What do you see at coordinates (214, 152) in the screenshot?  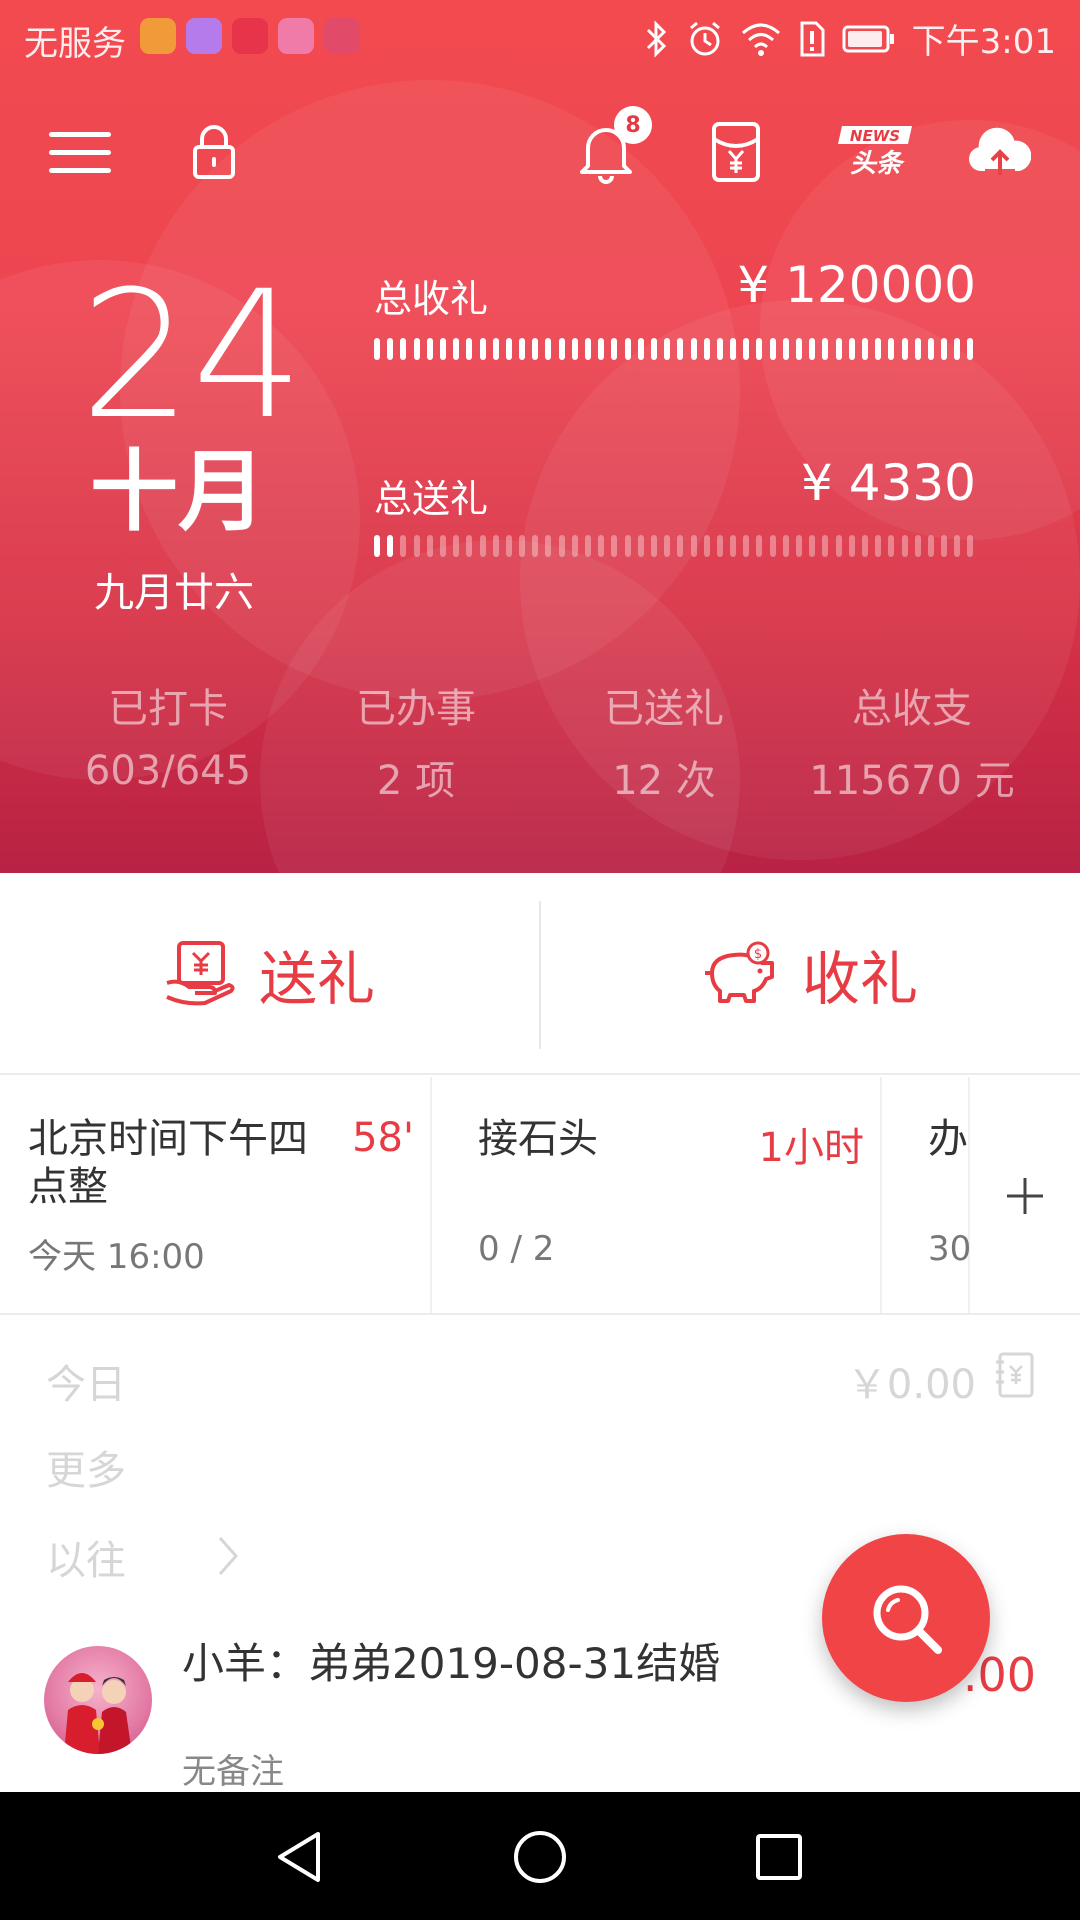 I see `lock-button` at bounding box center [214, 152].